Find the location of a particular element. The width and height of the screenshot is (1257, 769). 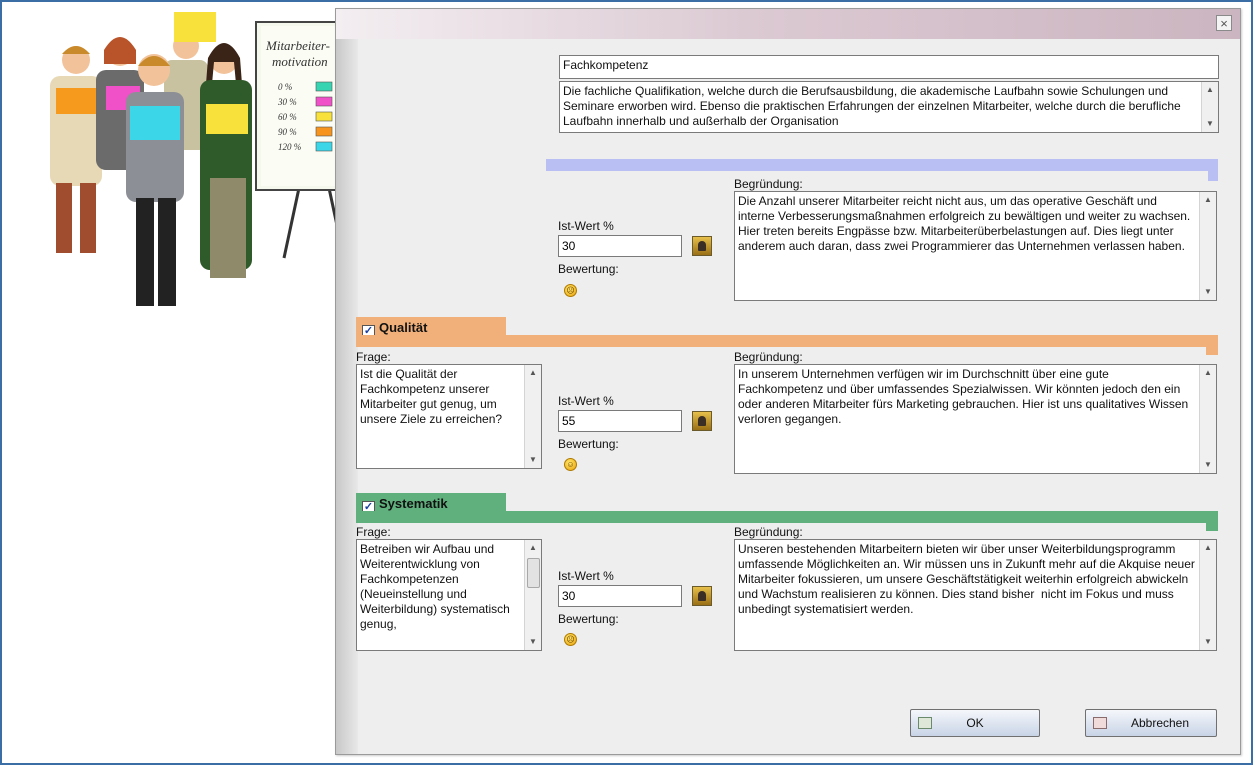

ok-button: OK is located at coordinates (975, 723).